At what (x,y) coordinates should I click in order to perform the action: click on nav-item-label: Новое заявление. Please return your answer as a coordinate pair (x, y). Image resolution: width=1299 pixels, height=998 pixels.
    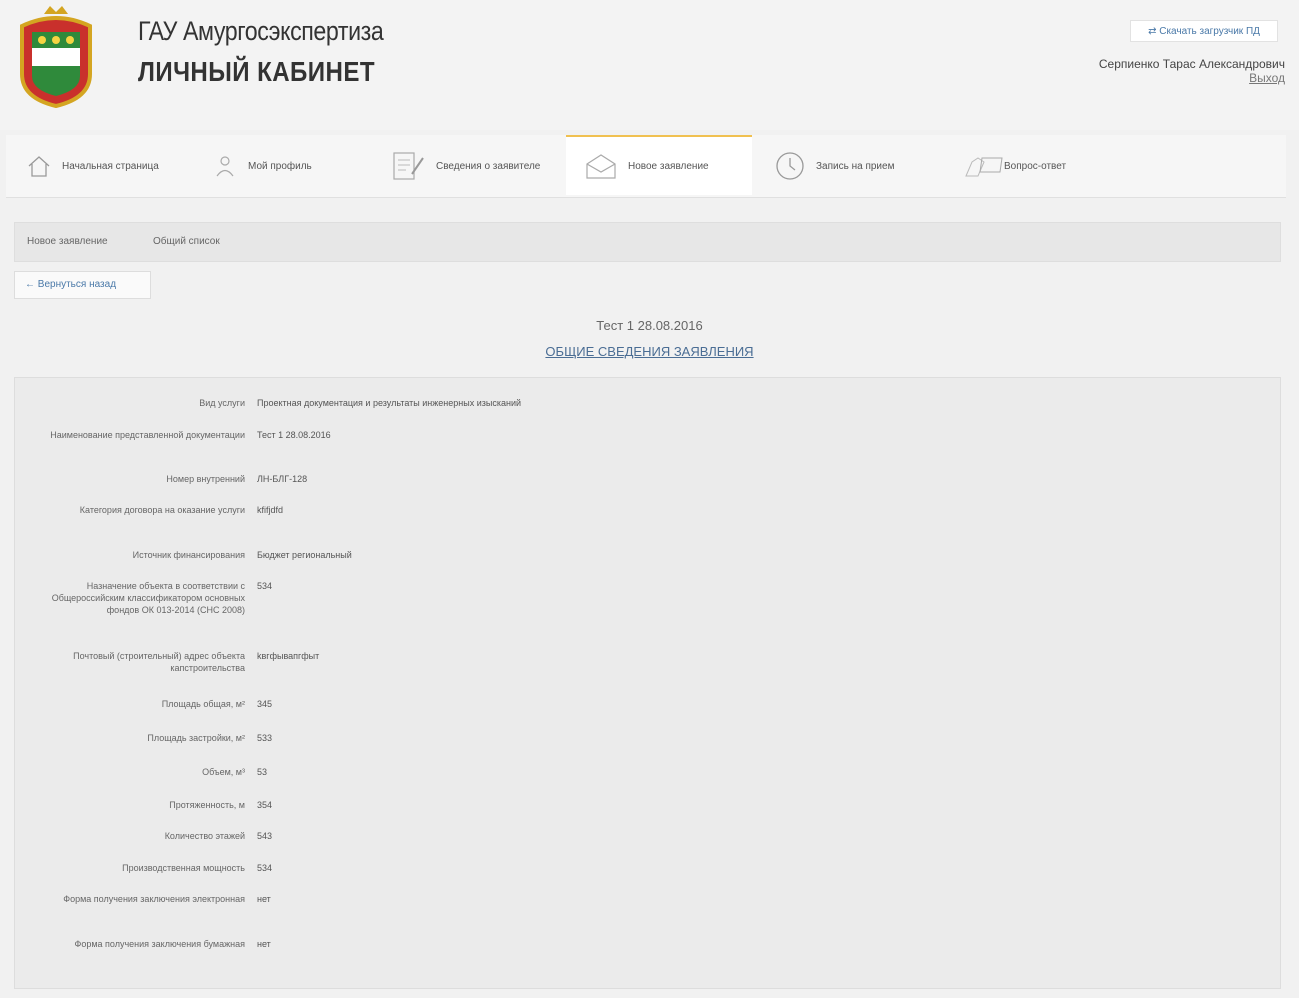
    Looking at the image, I should click on (668, 166).